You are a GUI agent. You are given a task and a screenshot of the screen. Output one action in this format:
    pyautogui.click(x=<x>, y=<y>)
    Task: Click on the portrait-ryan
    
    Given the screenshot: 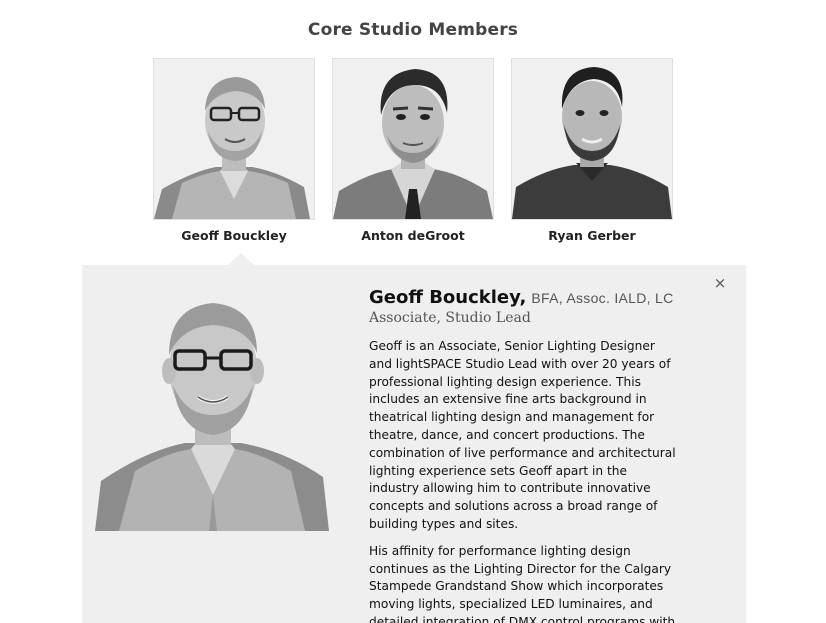 What is the action you would take?
    pyautogui.click(x=592, y=139)
    